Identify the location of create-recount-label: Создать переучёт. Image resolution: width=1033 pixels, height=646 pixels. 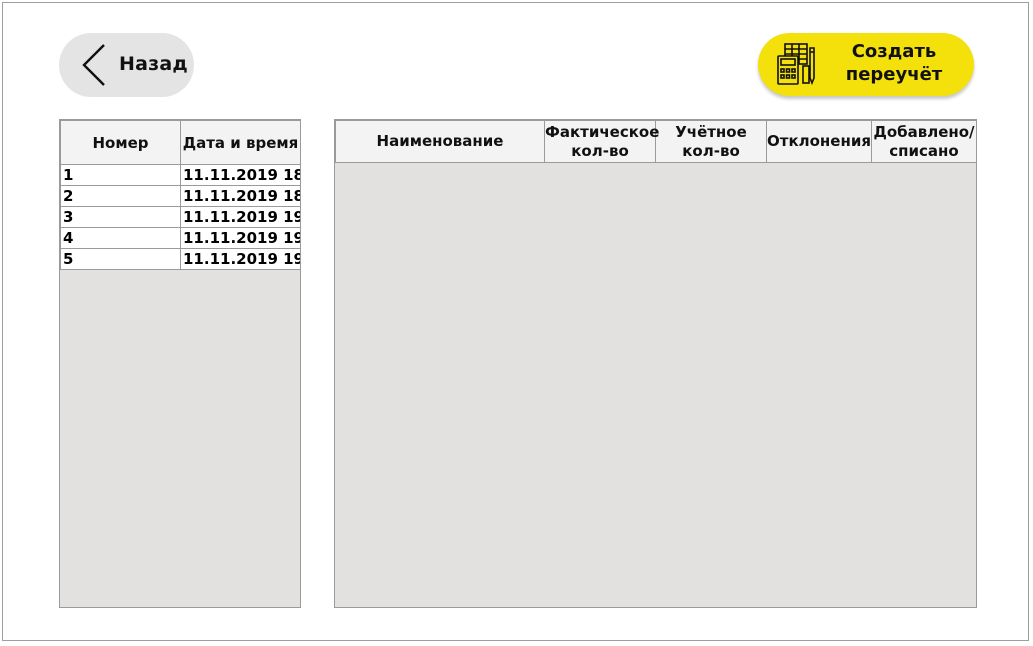
(894, 63).